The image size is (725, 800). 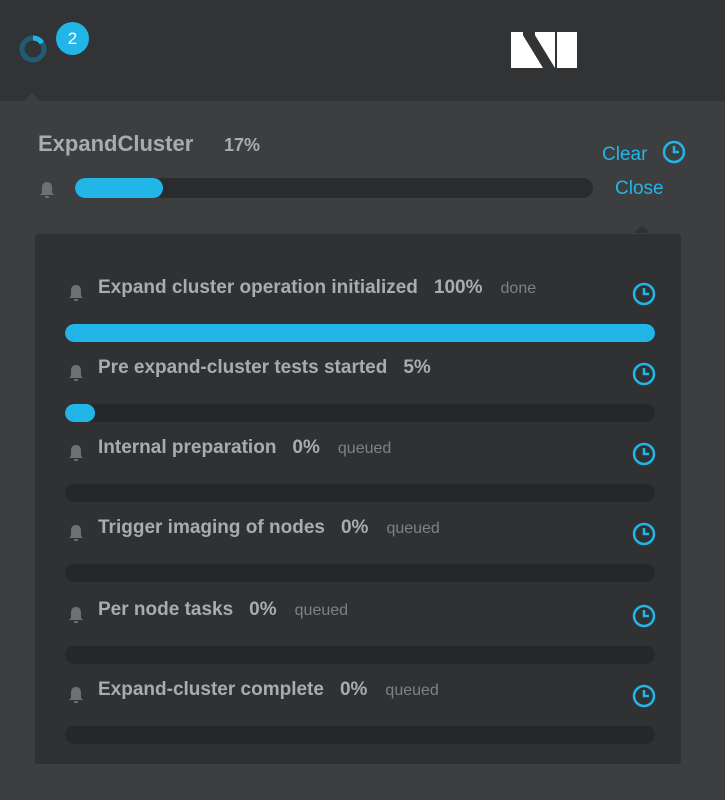 What do you see at coordinates (211, 689) in the screenshot?
I see `subtask-name: Expand-cluster complete` at bounding box center [211, 689].